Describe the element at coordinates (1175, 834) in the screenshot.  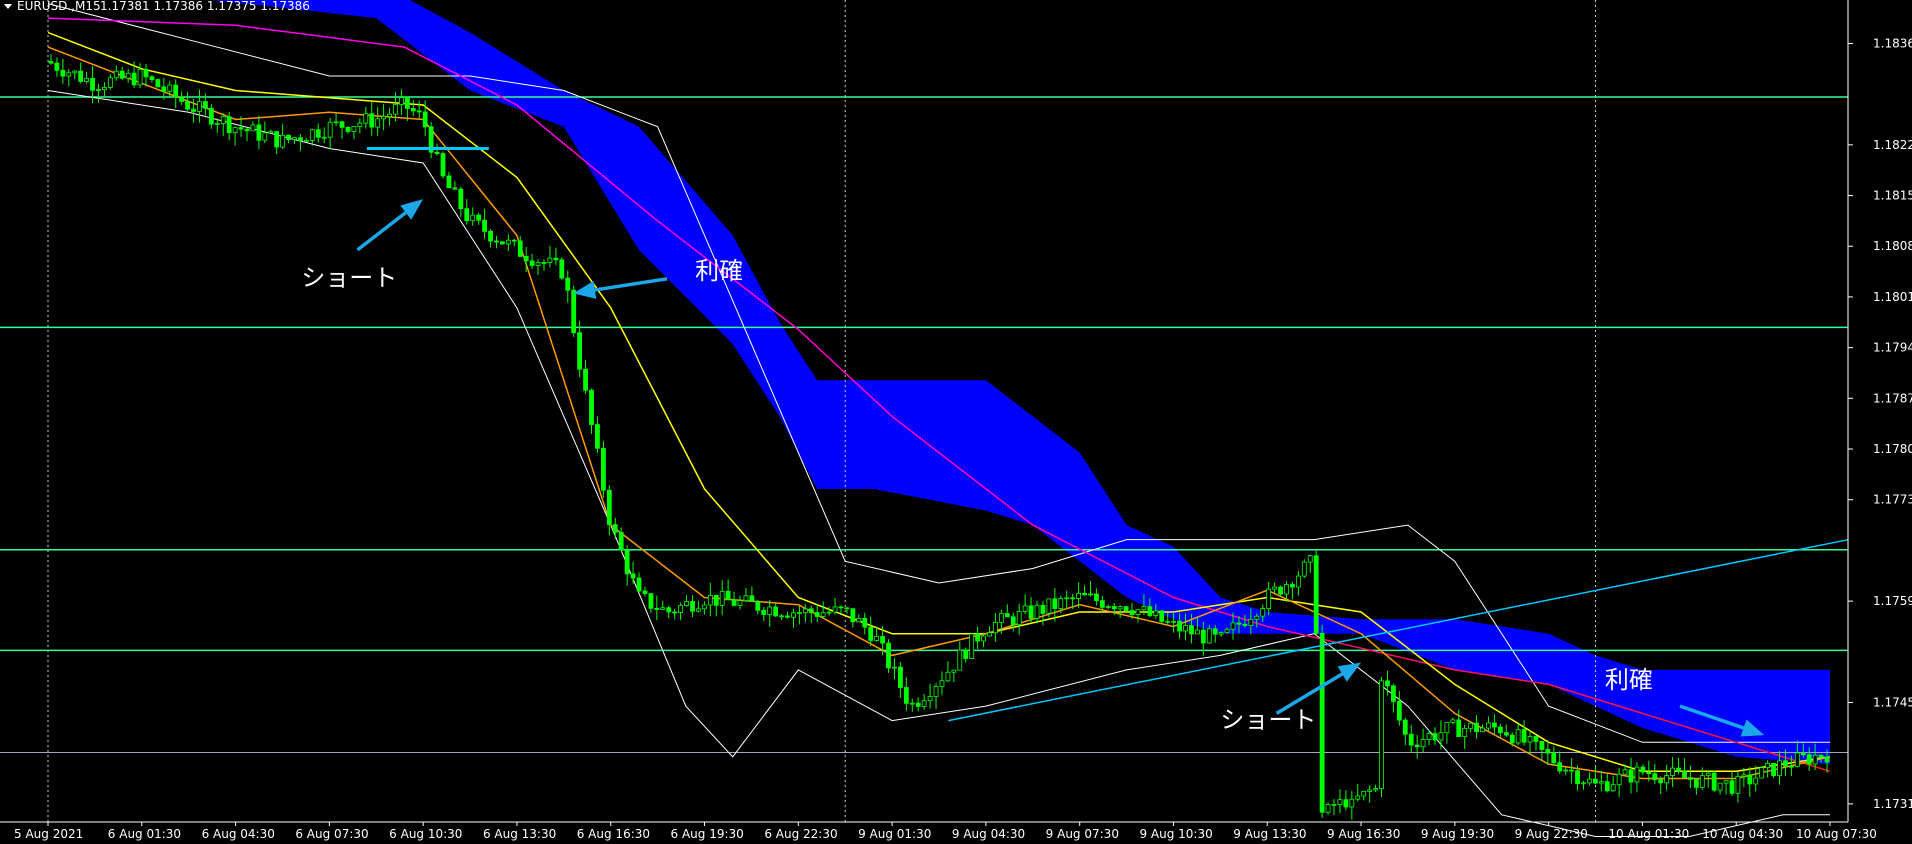
I see `x-tick-label: 9 Aug 10:30` at that location.